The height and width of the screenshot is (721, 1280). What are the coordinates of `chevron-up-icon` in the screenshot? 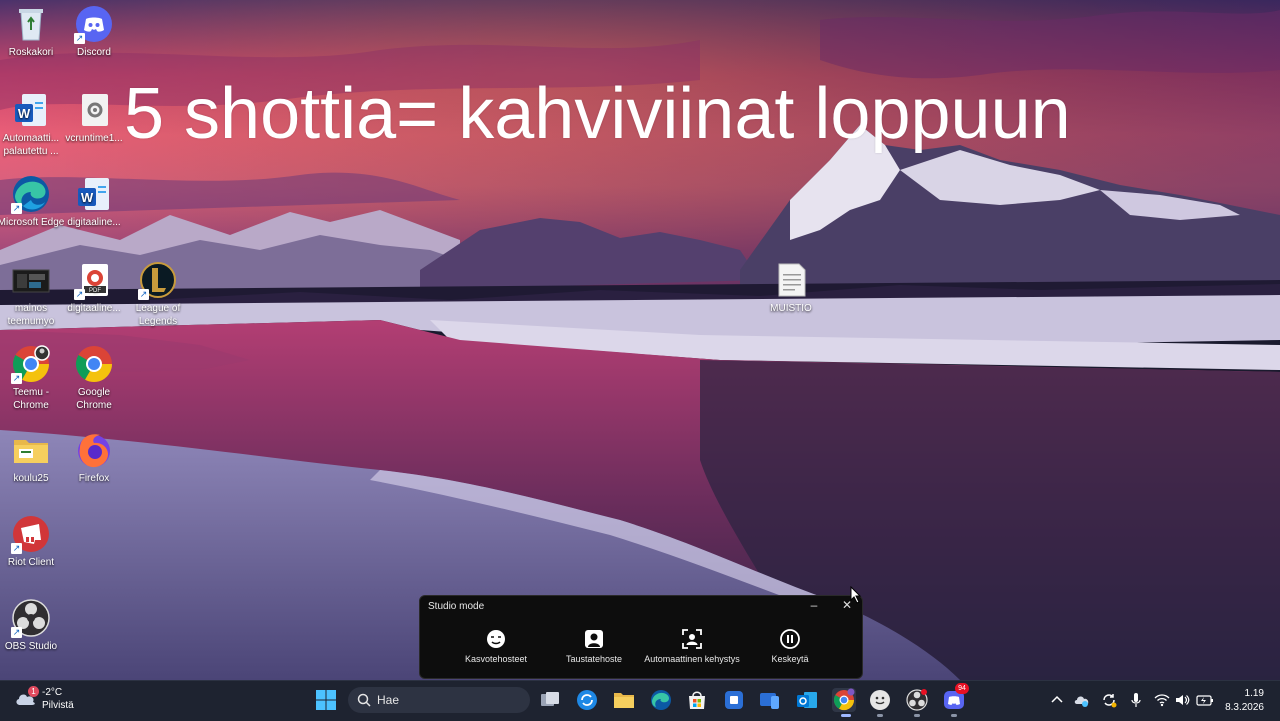 It's located at (1057, 699).